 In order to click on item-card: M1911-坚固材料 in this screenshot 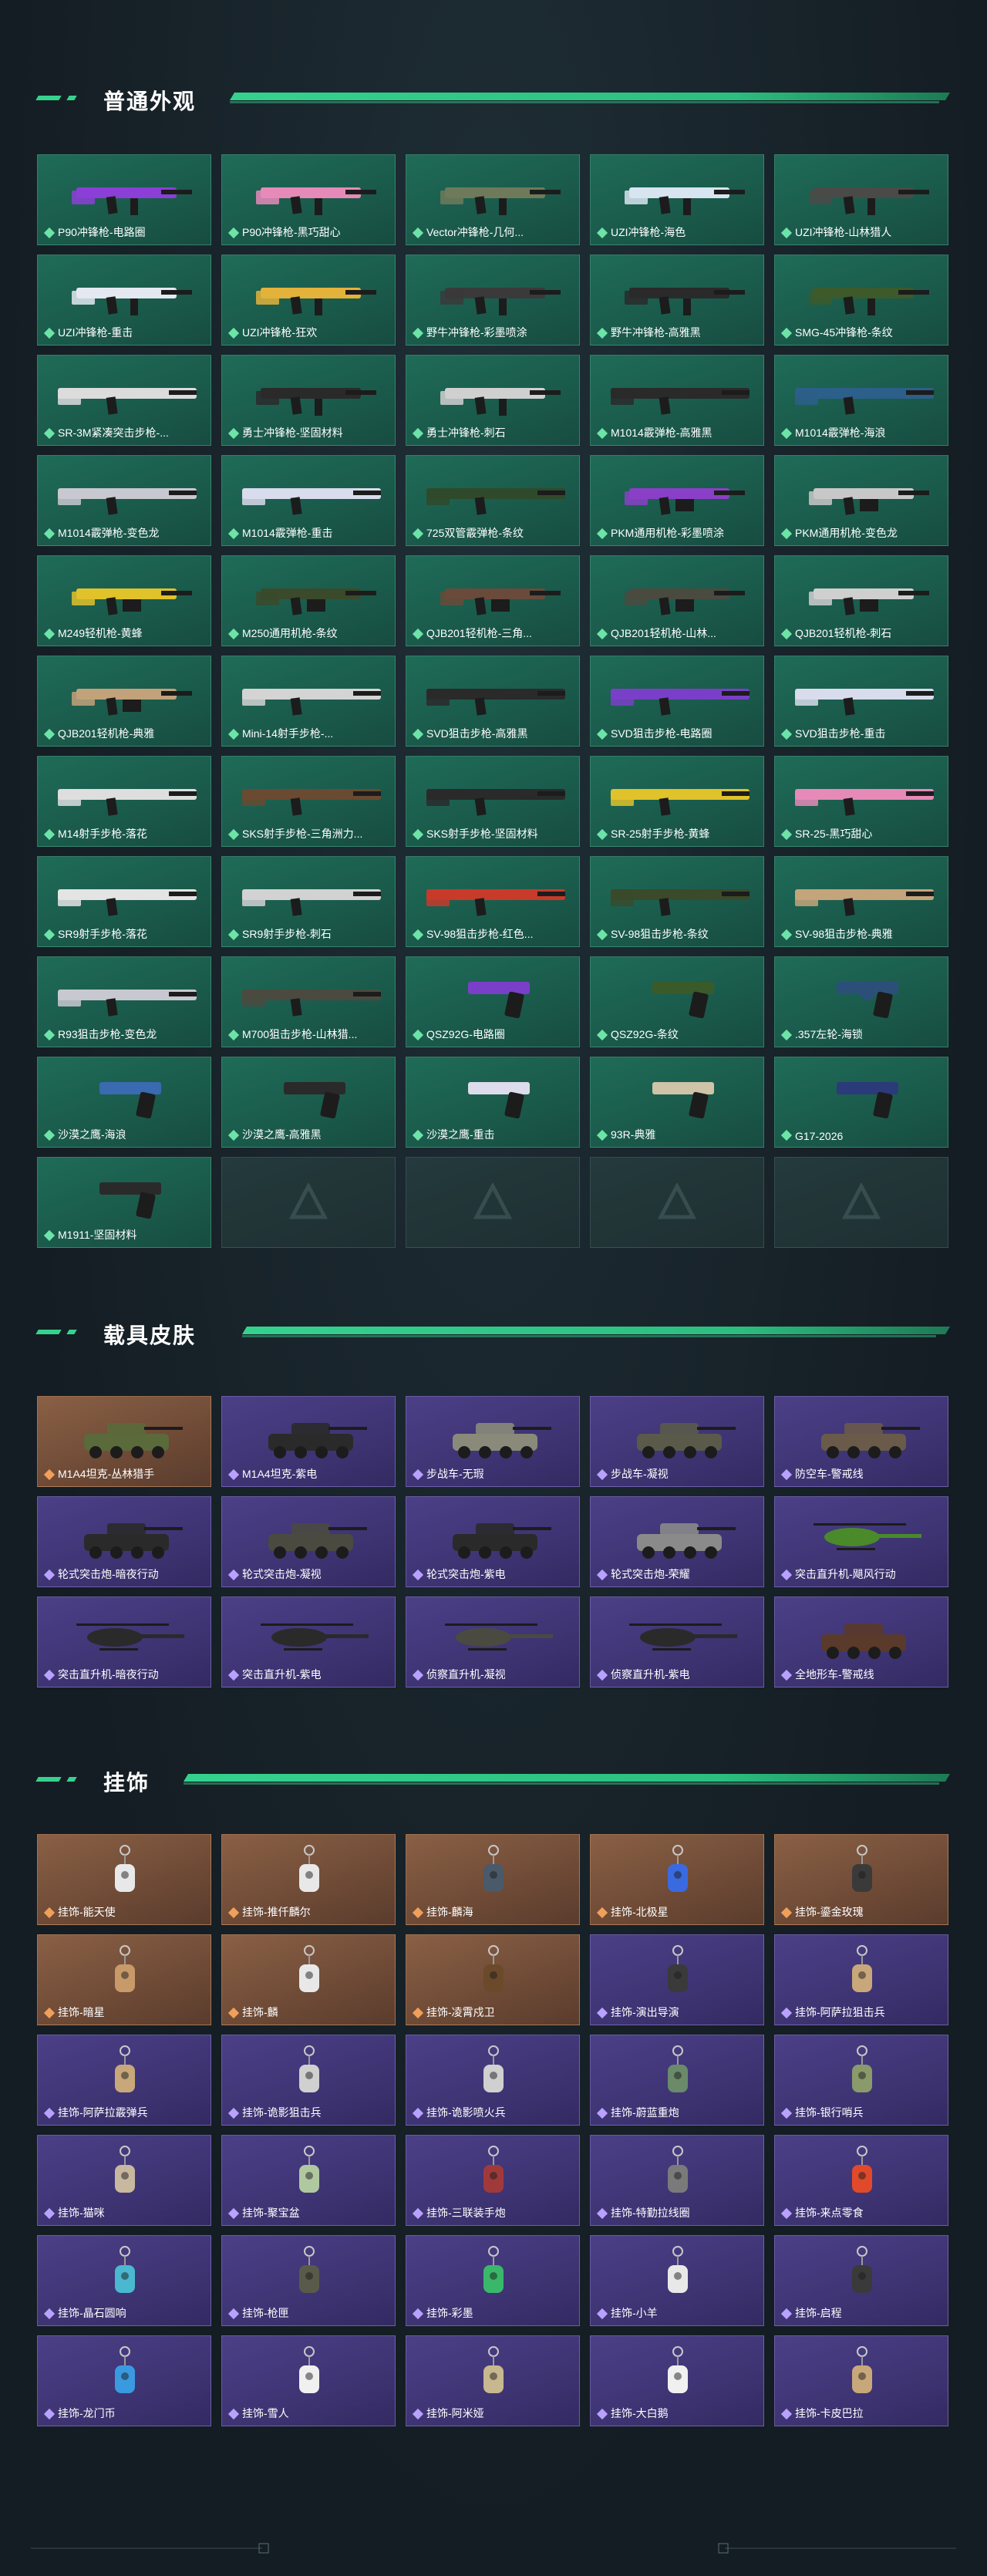, I will do `click(124, 1202)`.